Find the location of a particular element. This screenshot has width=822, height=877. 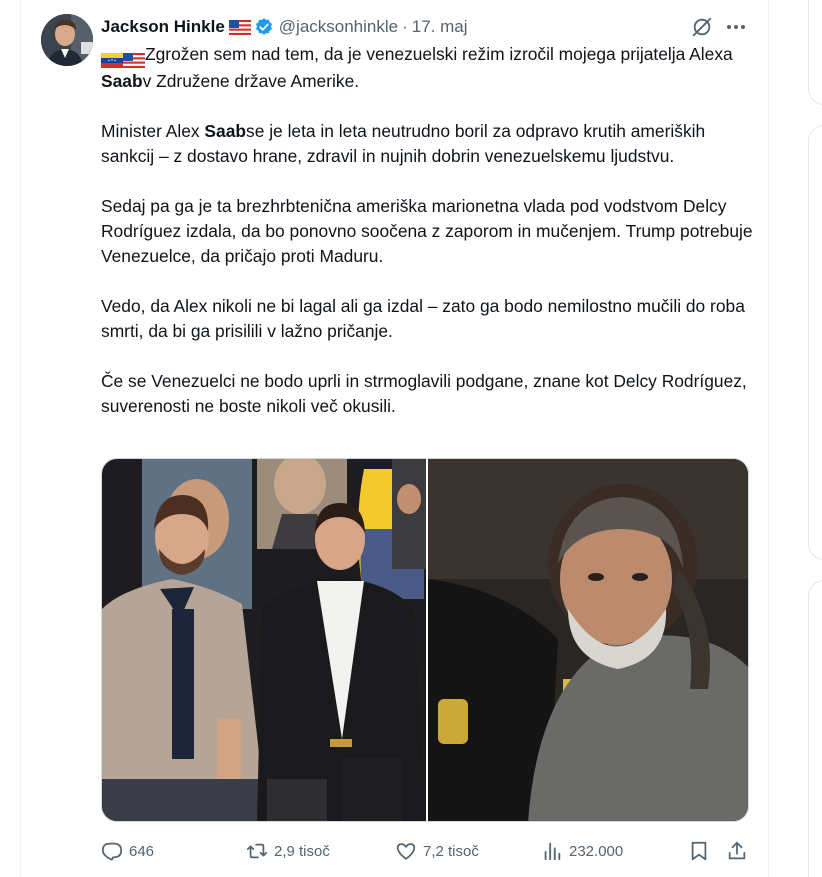

bookmark-icon is located at coordinates (699, 851).